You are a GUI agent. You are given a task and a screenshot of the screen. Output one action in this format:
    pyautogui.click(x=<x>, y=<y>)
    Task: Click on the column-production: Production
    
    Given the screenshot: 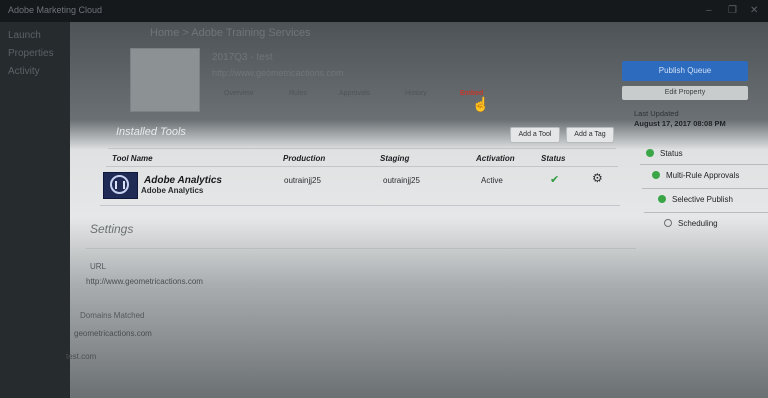 What is the action you would take?
    pyautogui.click(x=304, y=158)
    